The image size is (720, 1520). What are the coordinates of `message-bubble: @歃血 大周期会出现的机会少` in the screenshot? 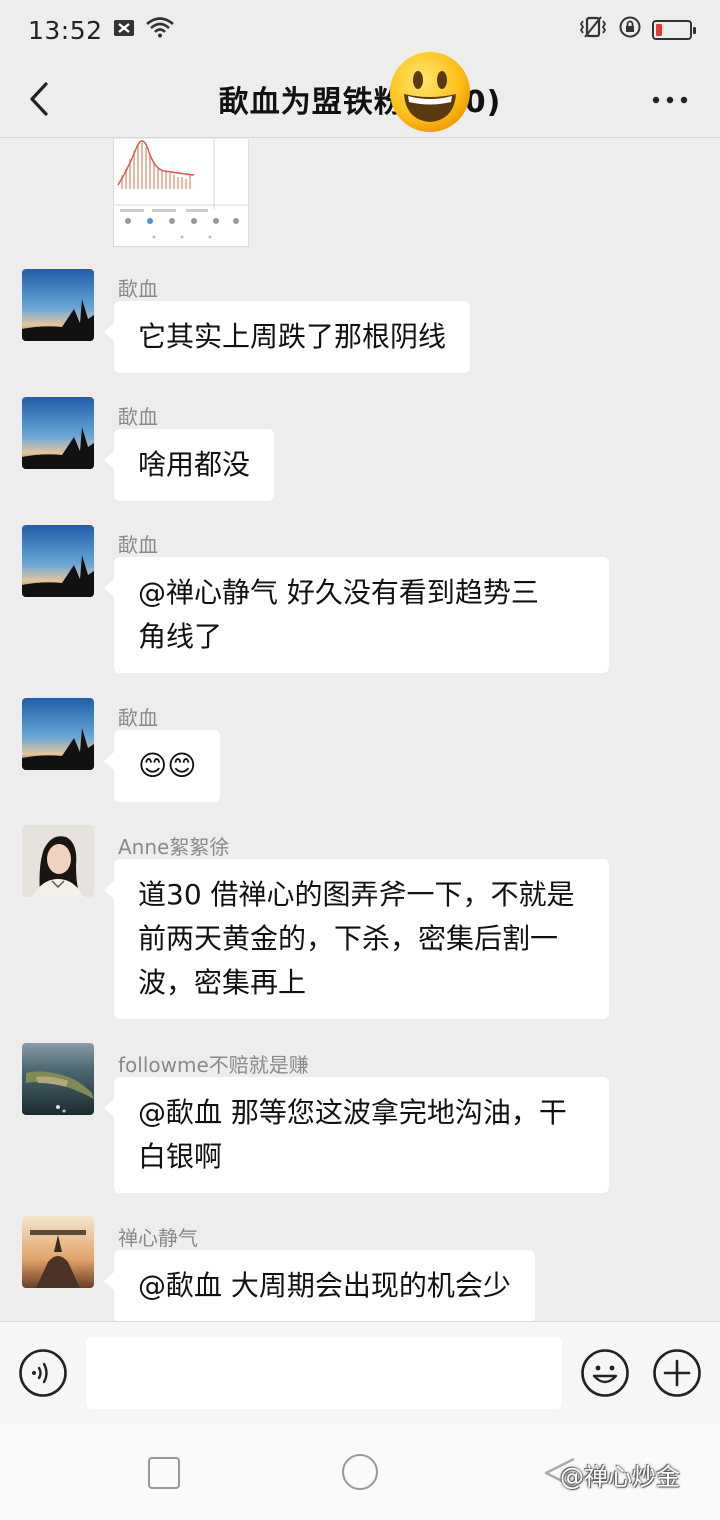 It's located at (319, 1285).